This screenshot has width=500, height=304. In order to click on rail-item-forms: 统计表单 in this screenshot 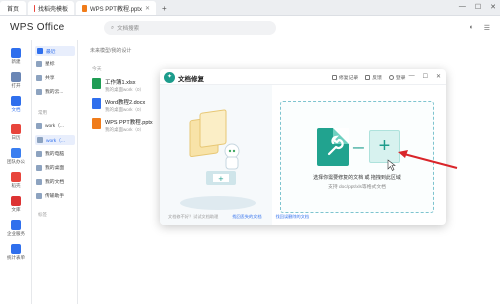, I will do `click(16, 252)`.